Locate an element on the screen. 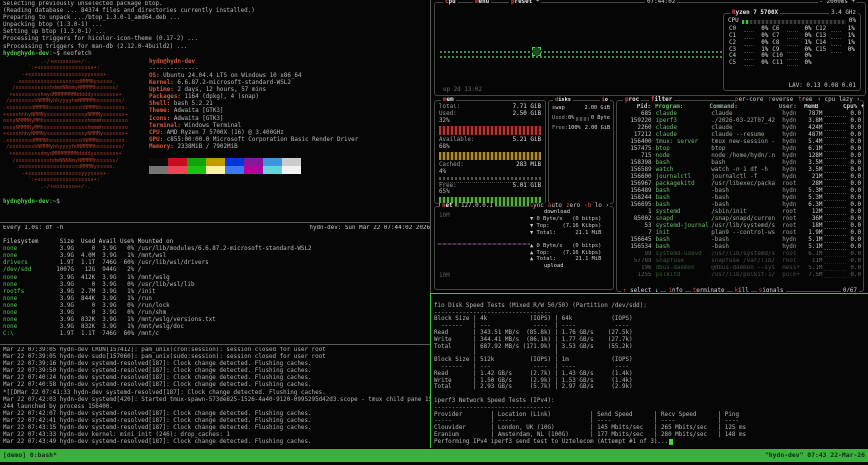 Image resolution: width=868 pixels, height=465 pixels. cpu-total-meter is located at coordinates (793, 21).